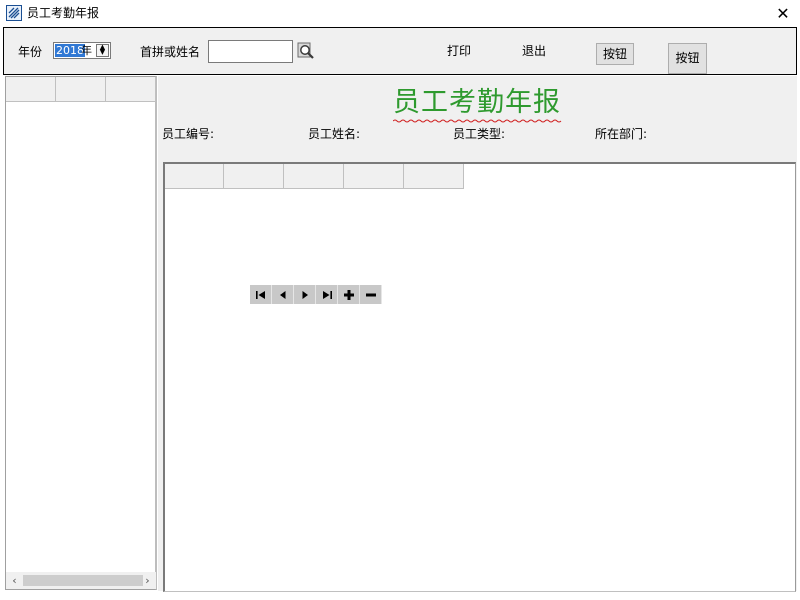 The image size is (800, 600). What do you see at coordinates (334, 134) in the screenshot?
I see `employee-name-label: 员工姓名:` at bounding box center [334, 134].